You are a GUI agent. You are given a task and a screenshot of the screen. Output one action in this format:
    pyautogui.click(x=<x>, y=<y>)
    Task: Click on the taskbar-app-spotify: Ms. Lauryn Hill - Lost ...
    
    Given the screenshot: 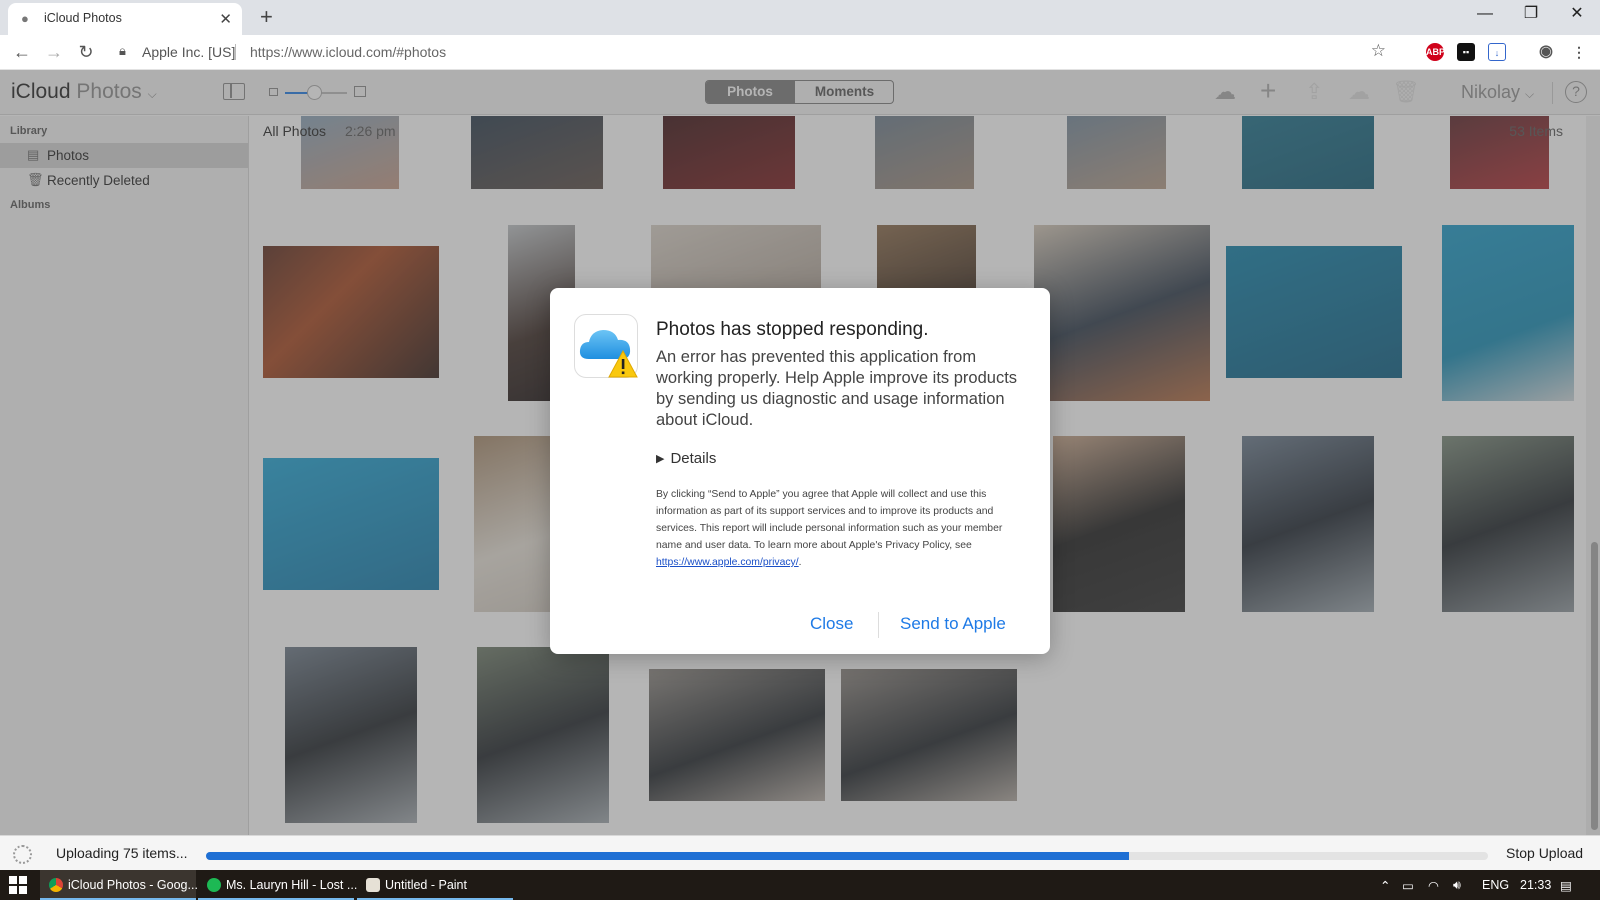 What is the action you would take?
    pyautogui.click(x=278, y=885)
    